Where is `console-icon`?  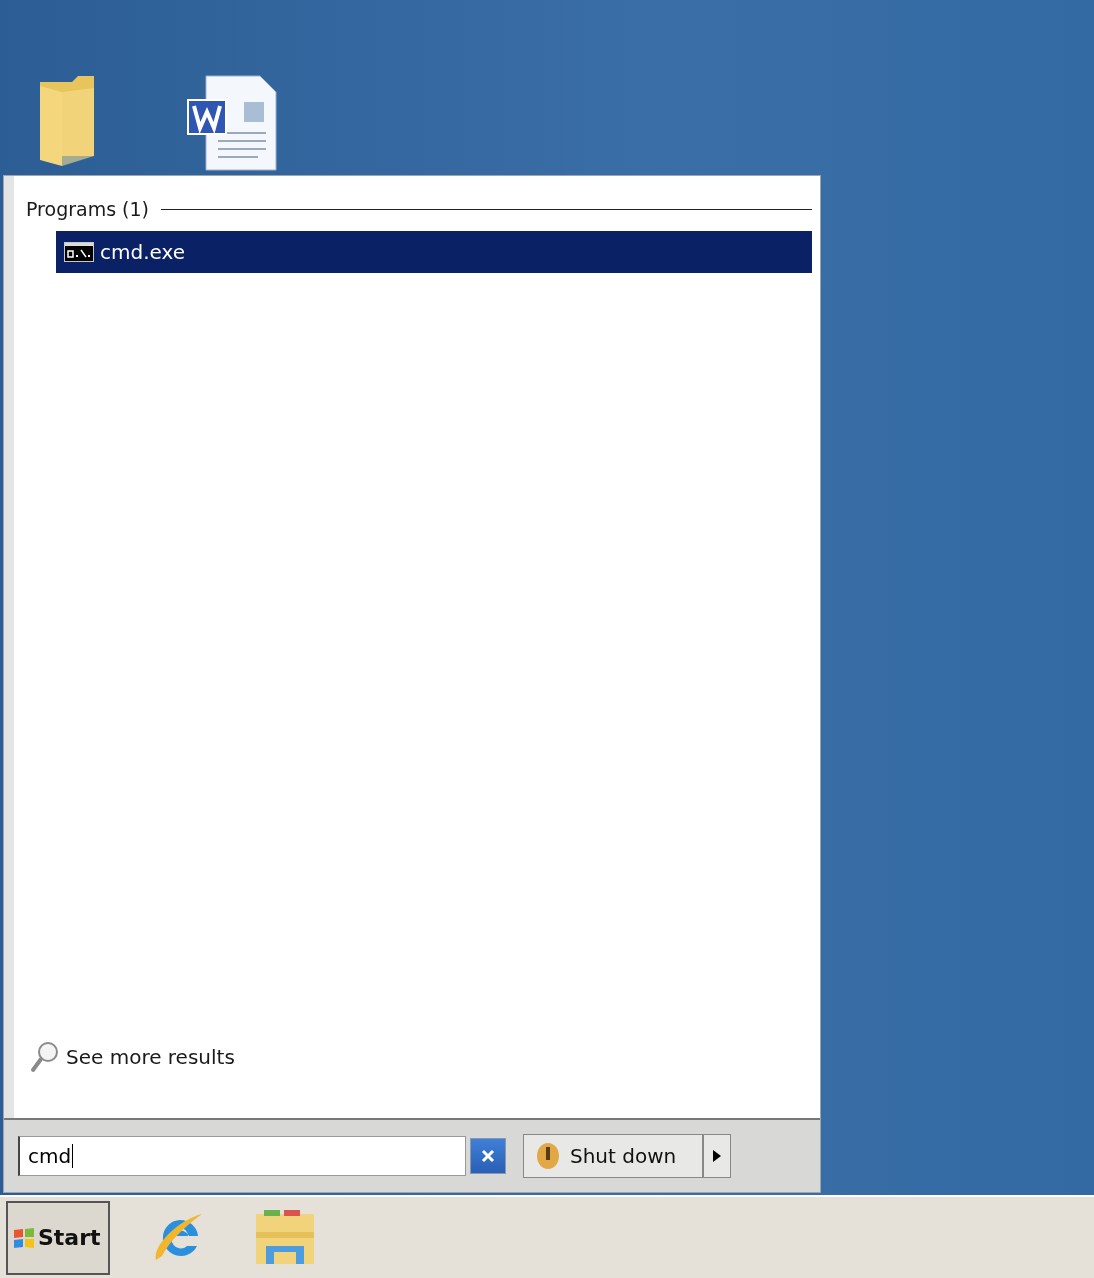
console-icon is located at coordinates (79, 252).